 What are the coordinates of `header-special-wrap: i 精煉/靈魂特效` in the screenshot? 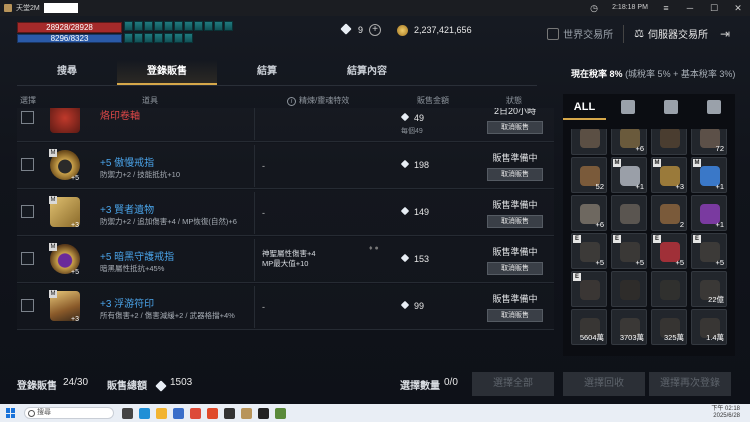 It's located at (318, 100).